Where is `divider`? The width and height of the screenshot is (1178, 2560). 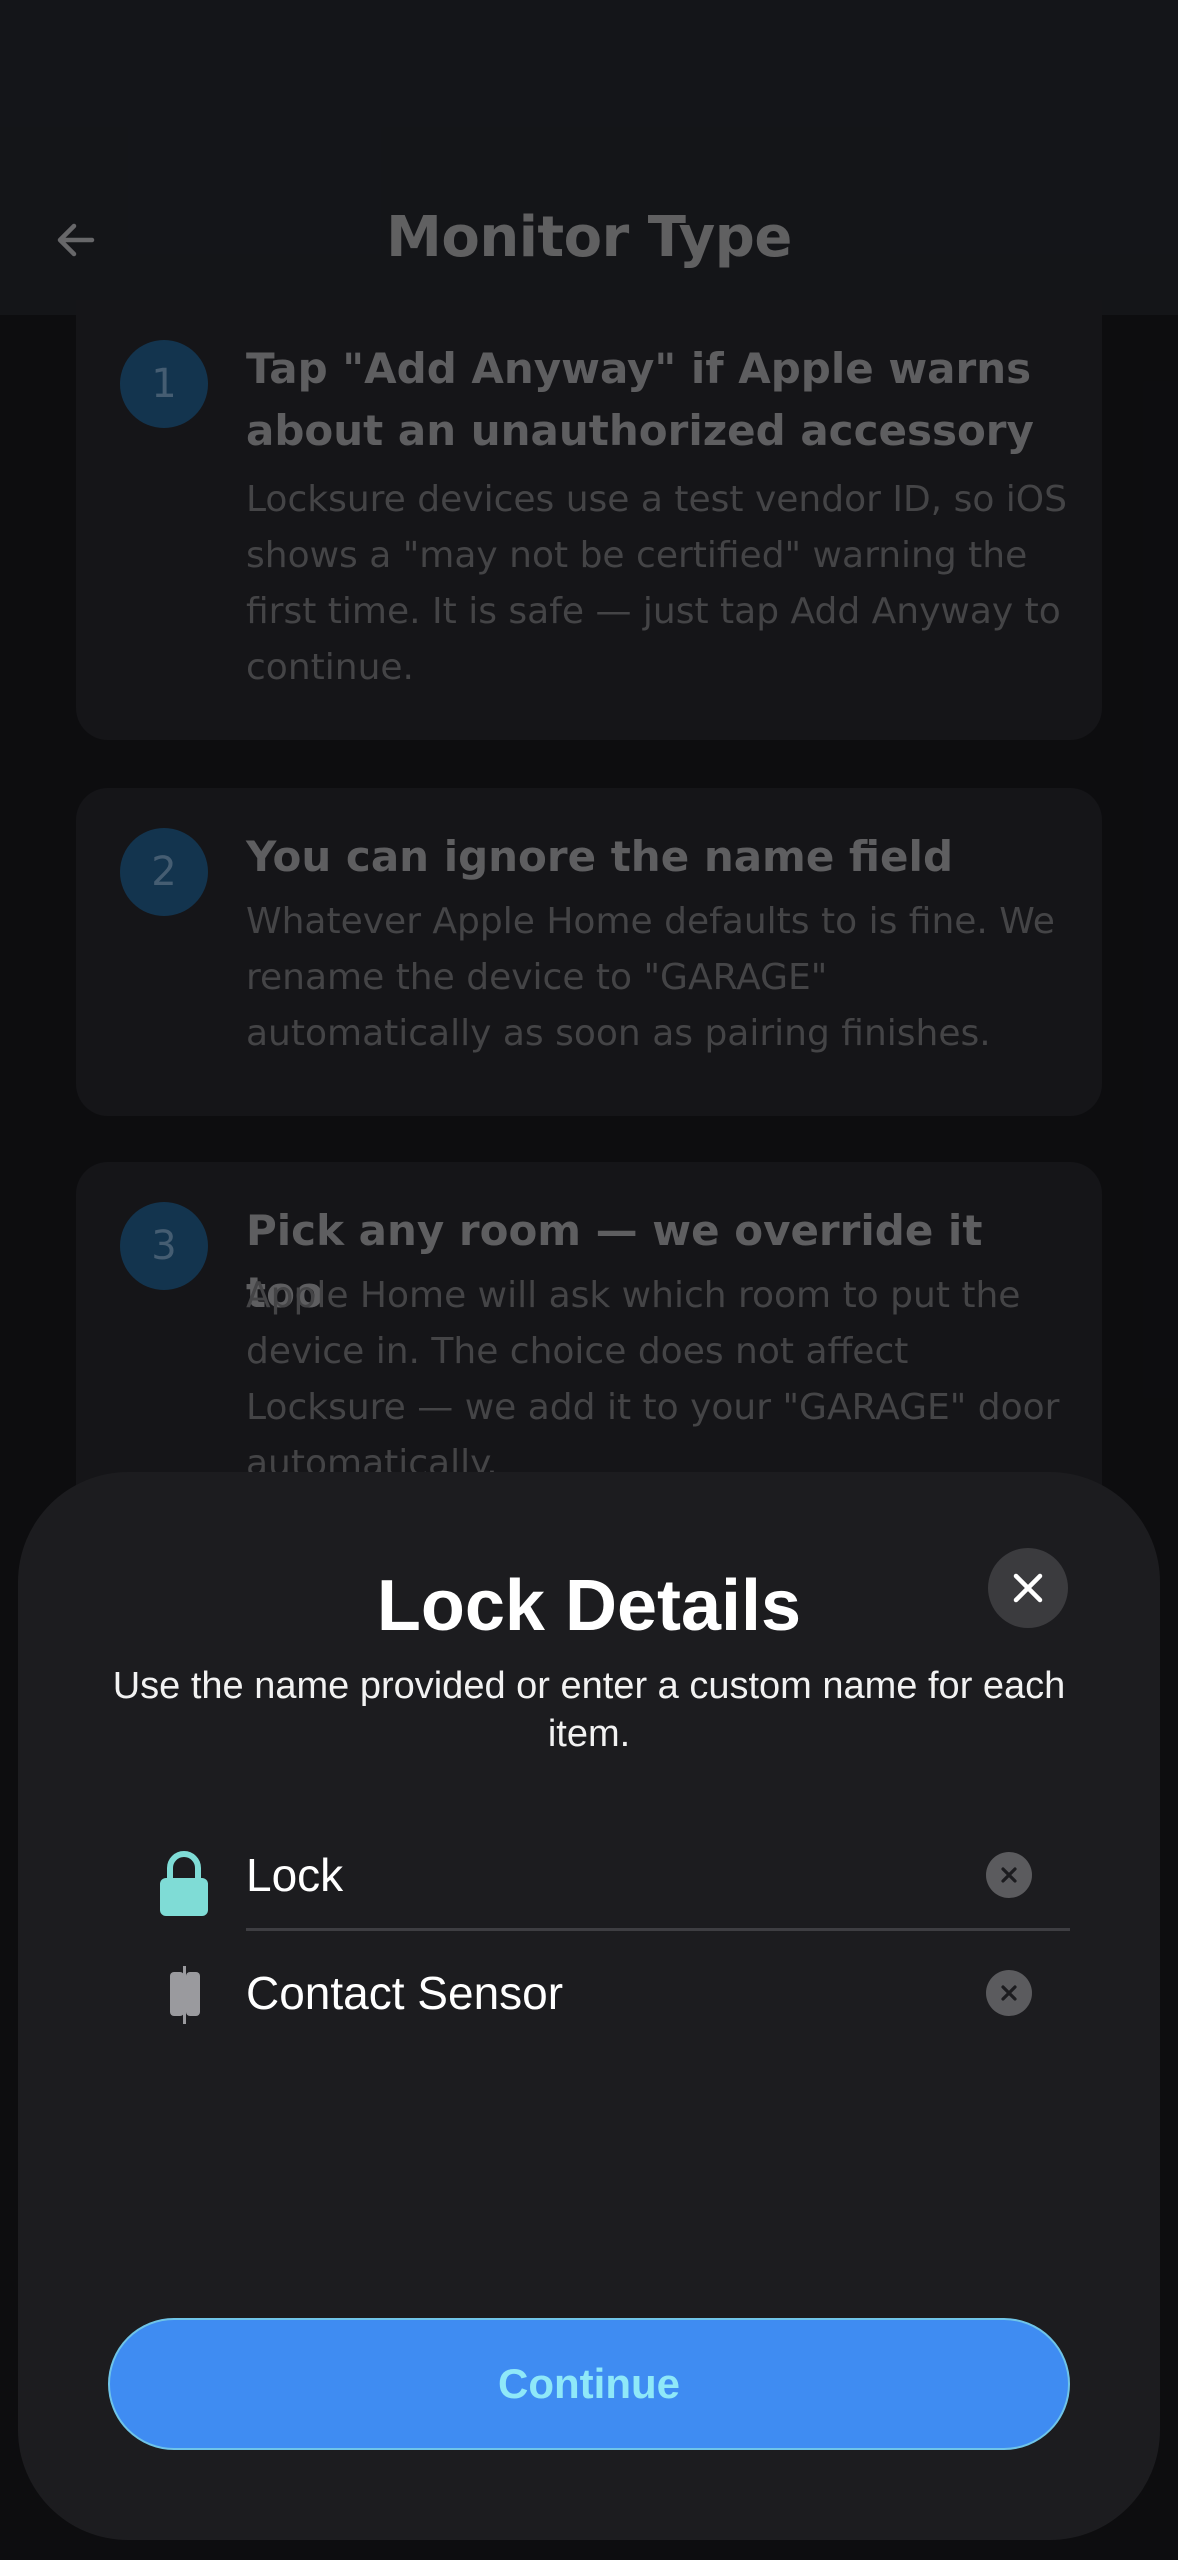 divider is located at coordinates (658, 1929).